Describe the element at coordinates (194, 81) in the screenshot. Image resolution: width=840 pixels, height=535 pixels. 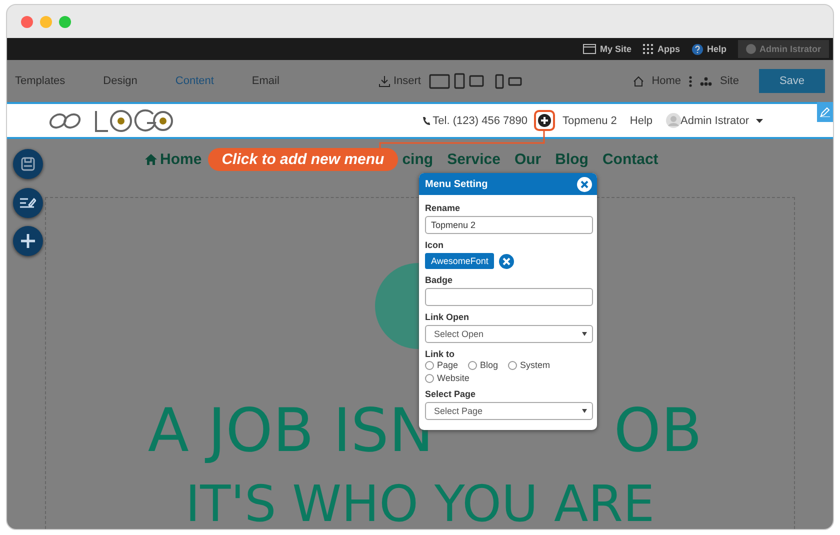
I see `toolbar-tab: Content` at that location.